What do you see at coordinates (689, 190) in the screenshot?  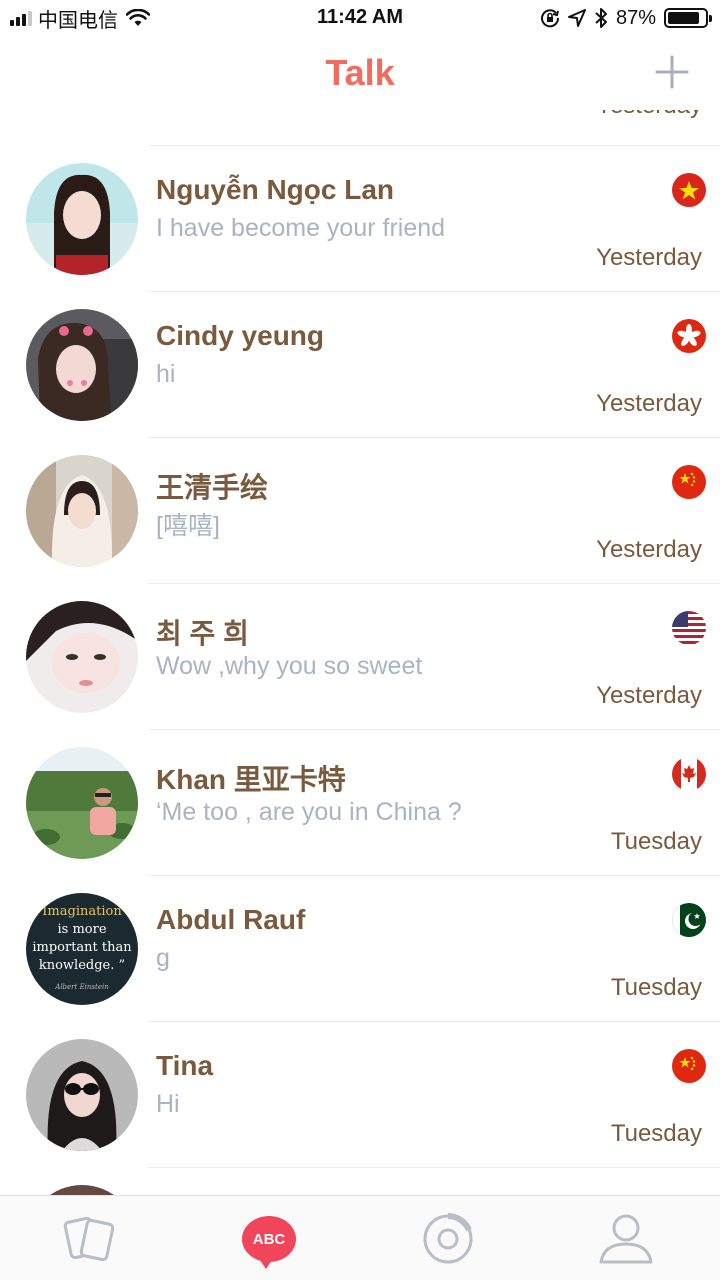 I see `vietnam-flag-icon` at bounding box center [689, 190].